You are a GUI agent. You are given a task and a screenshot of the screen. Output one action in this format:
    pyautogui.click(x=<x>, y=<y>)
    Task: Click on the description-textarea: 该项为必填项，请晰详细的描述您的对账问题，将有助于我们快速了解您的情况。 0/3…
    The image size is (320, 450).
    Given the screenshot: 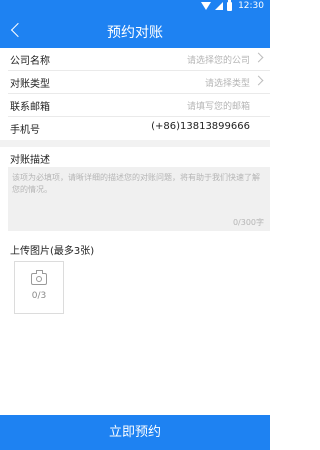 What is the action you would take?
    pyautogui.click(x=139, y=199)
    